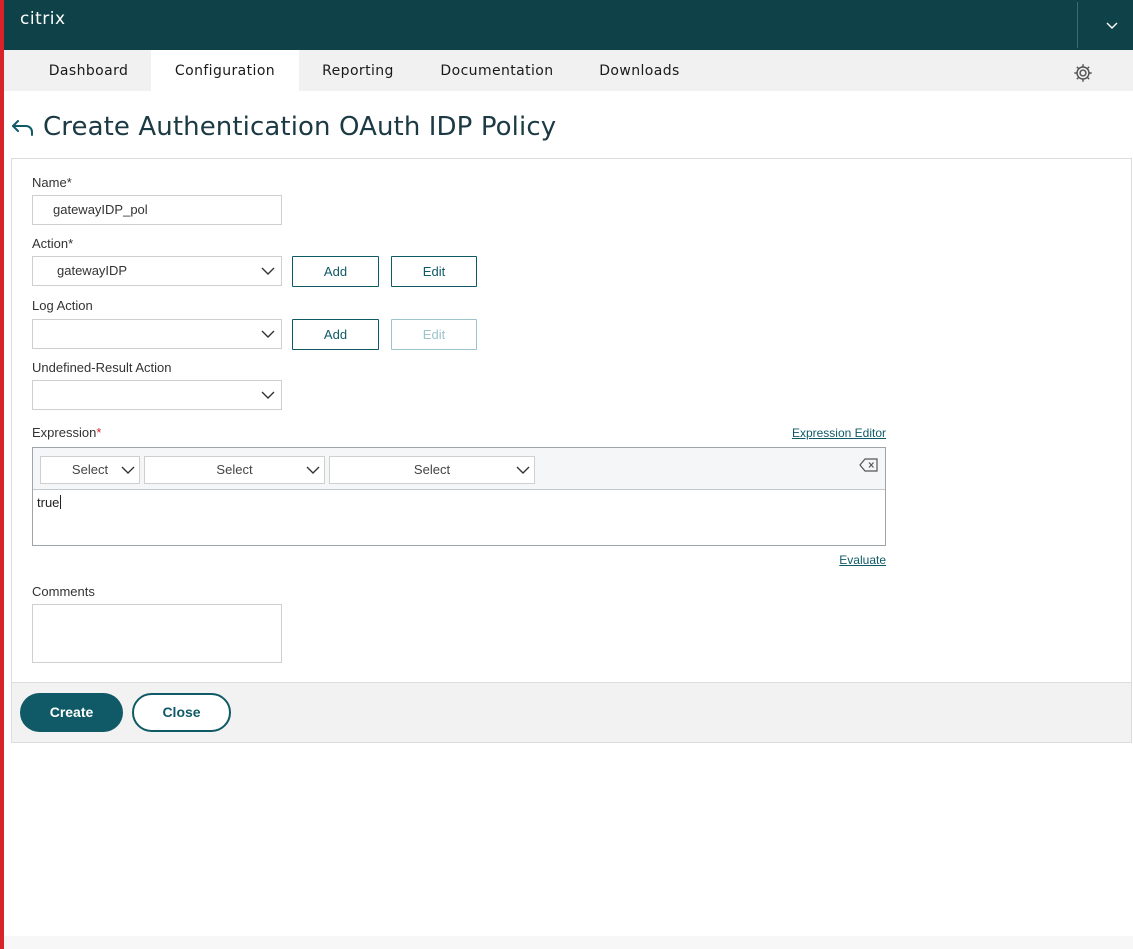 This screenshot has width=1133, height=949. I want to click on undefined-result-action-select, so click(157, 395).